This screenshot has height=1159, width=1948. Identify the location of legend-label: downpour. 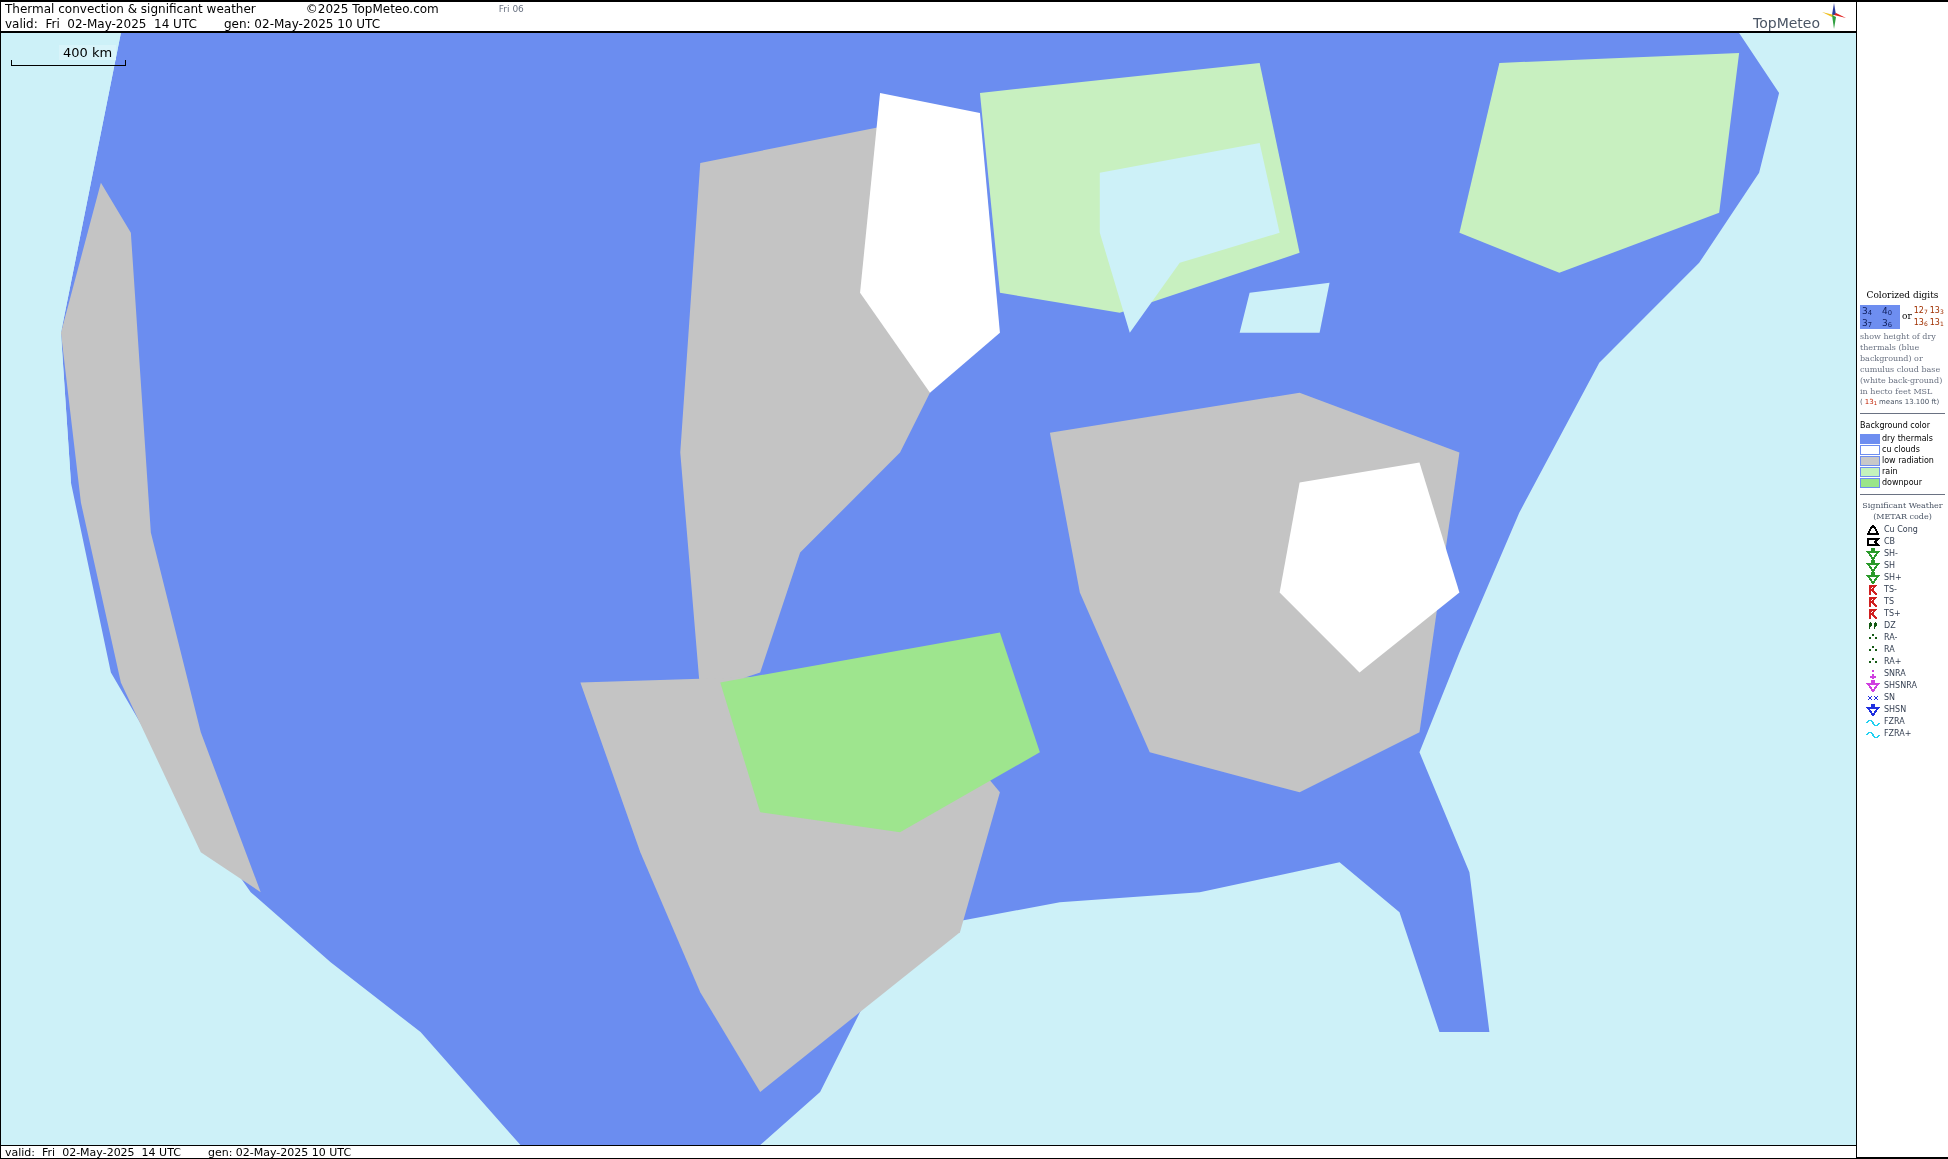
(1902, 483).